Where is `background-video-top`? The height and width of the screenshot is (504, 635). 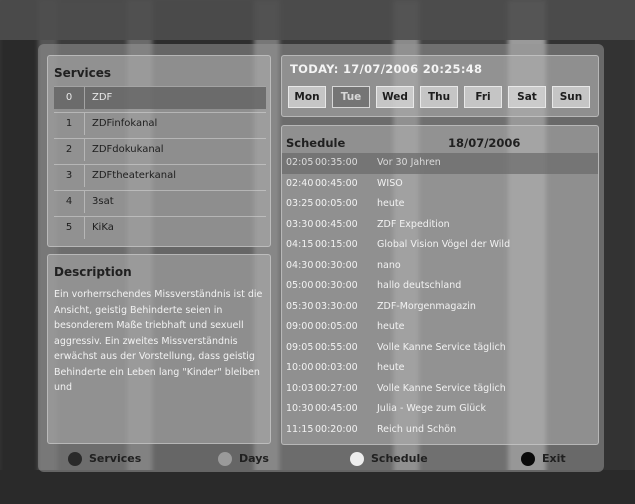
background-video-top is located at coordinates (317, 20).